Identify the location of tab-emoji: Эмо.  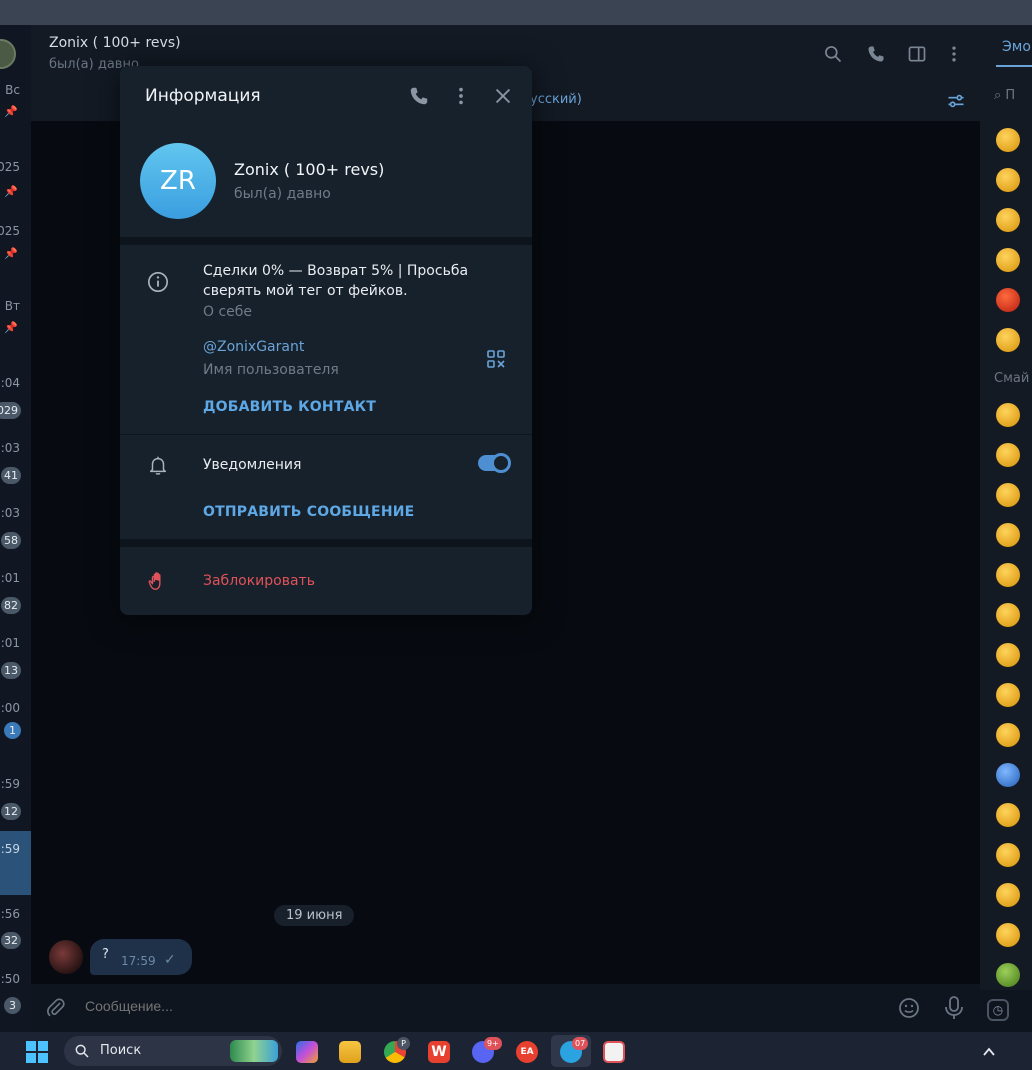
(1016, 47).